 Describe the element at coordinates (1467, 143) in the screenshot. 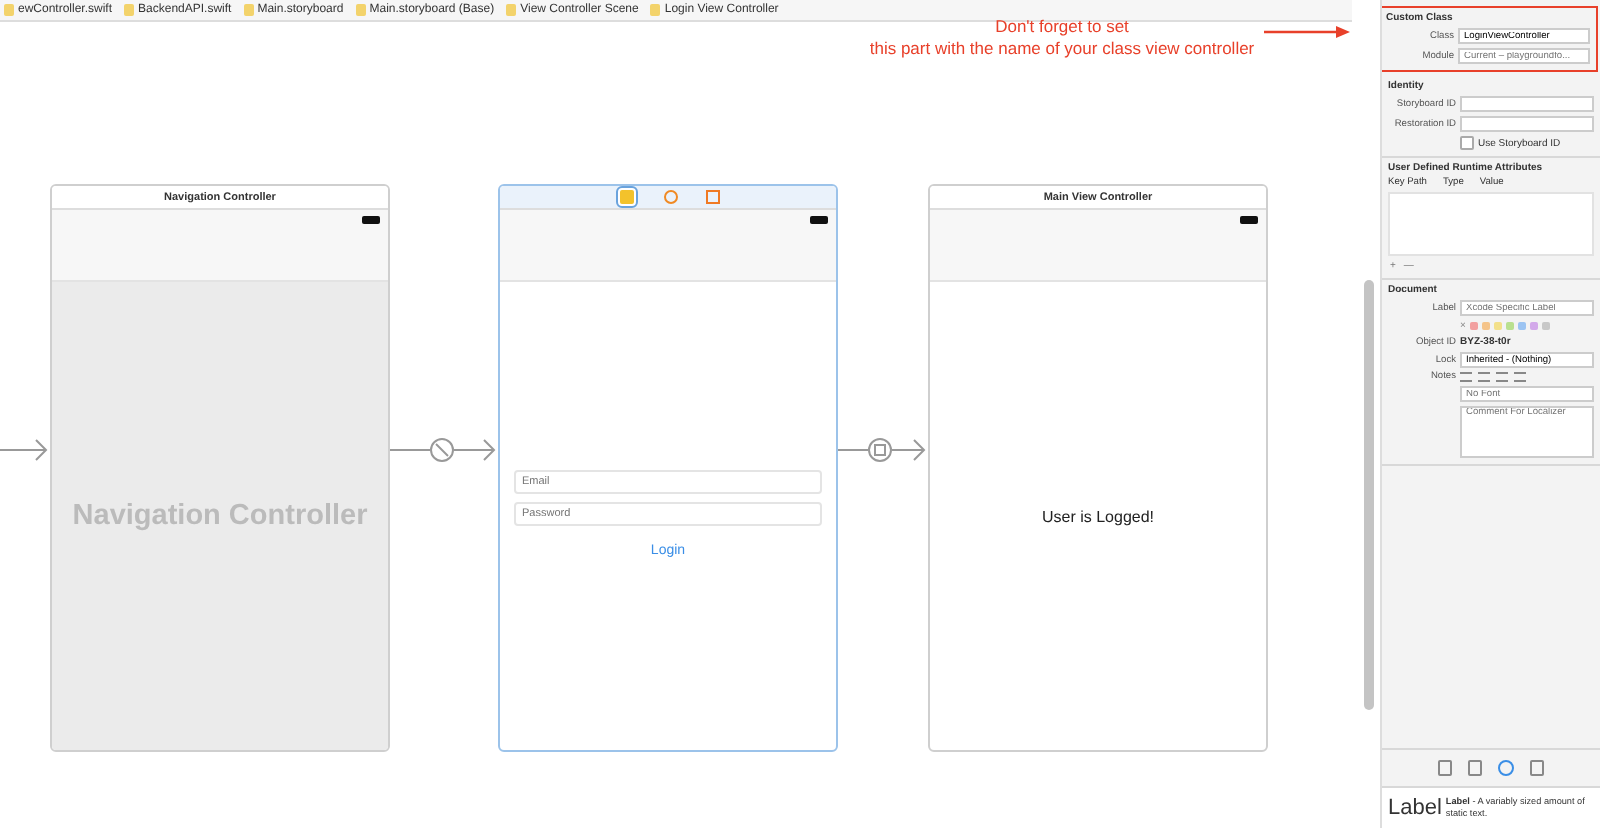

I see `checkbox` at that location.